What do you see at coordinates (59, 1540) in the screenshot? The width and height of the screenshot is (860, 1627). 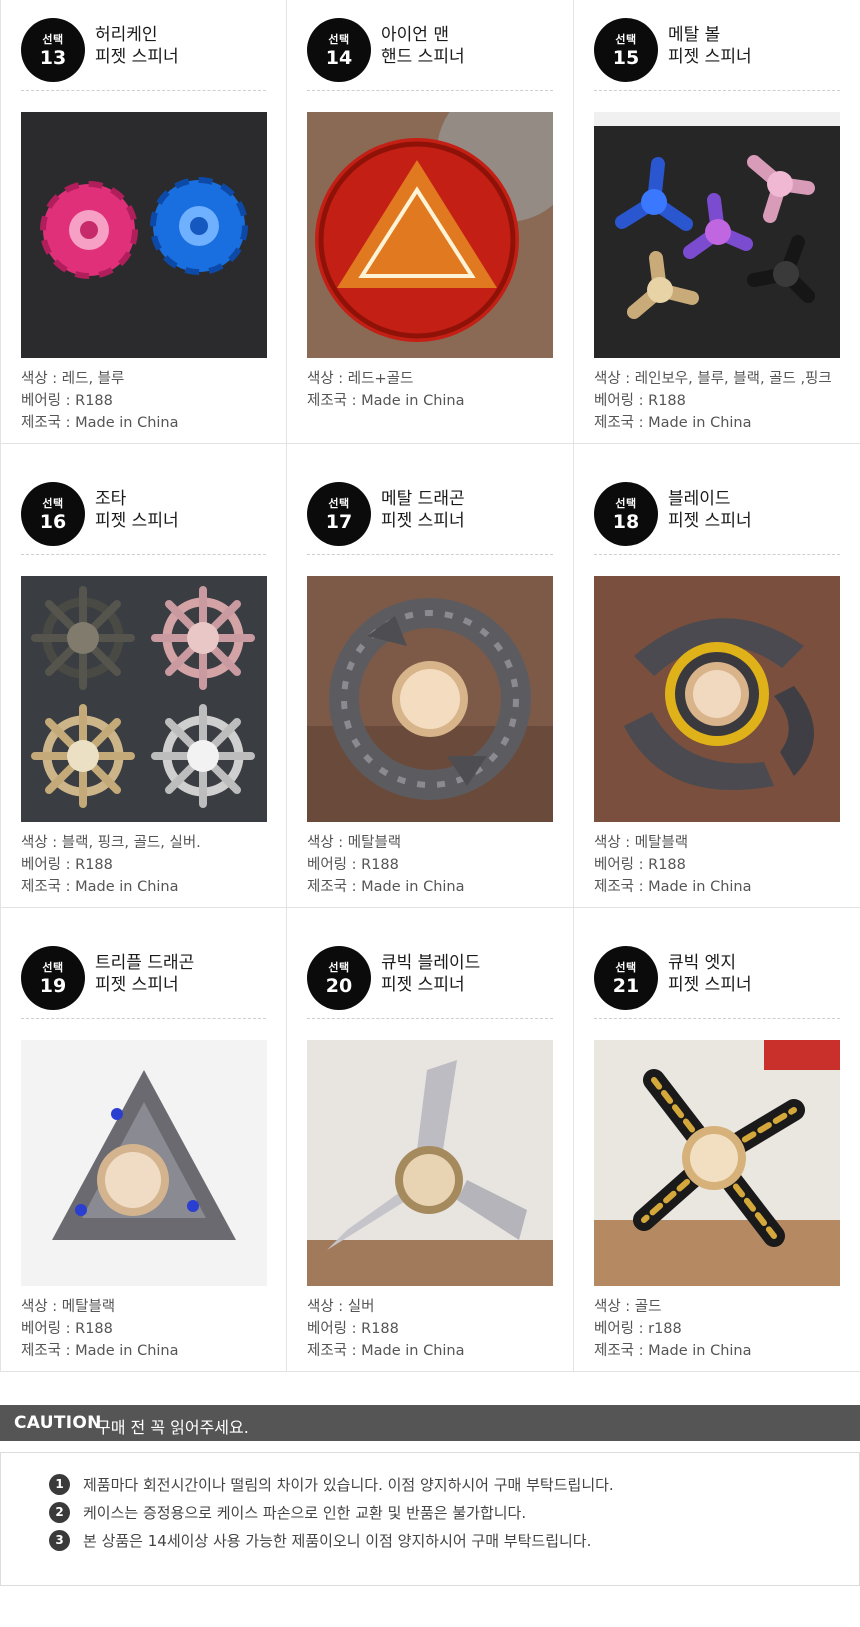 I see `note-number-badge: 3` at bounding box center [59, 1540].